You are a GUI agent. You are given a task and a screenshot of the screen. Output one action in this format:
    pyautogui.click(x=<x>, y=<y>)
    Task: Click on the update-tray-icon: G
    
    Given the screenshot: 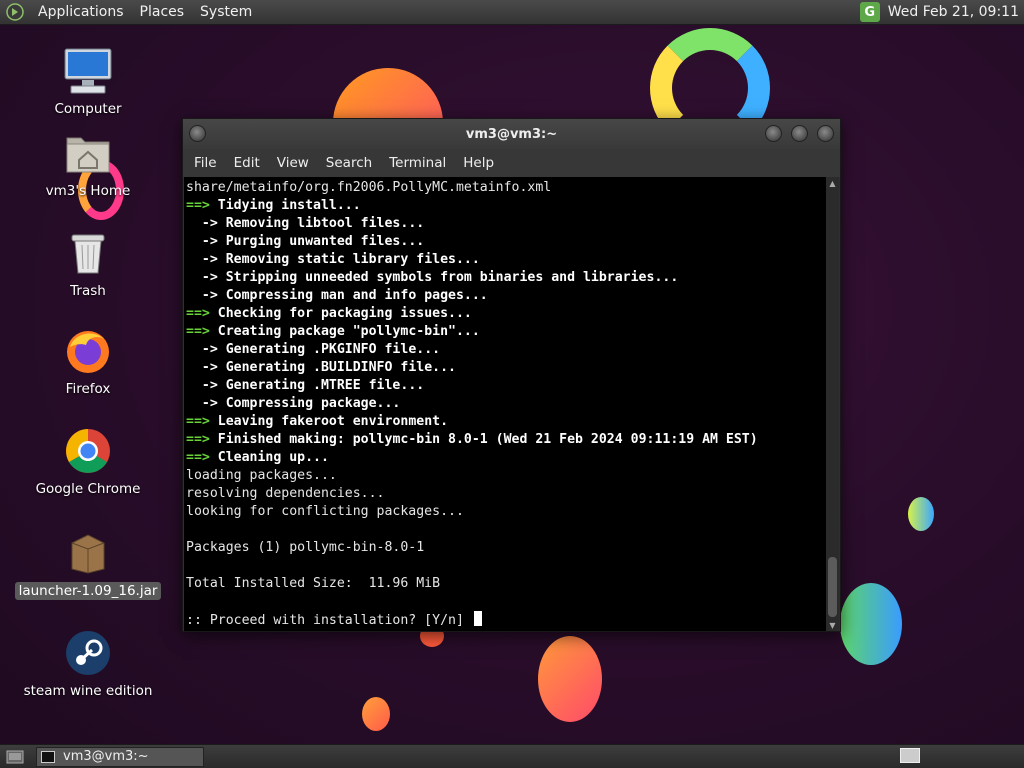 What is the action you would take?
    pyautogui.click(x=869, y=12)
    